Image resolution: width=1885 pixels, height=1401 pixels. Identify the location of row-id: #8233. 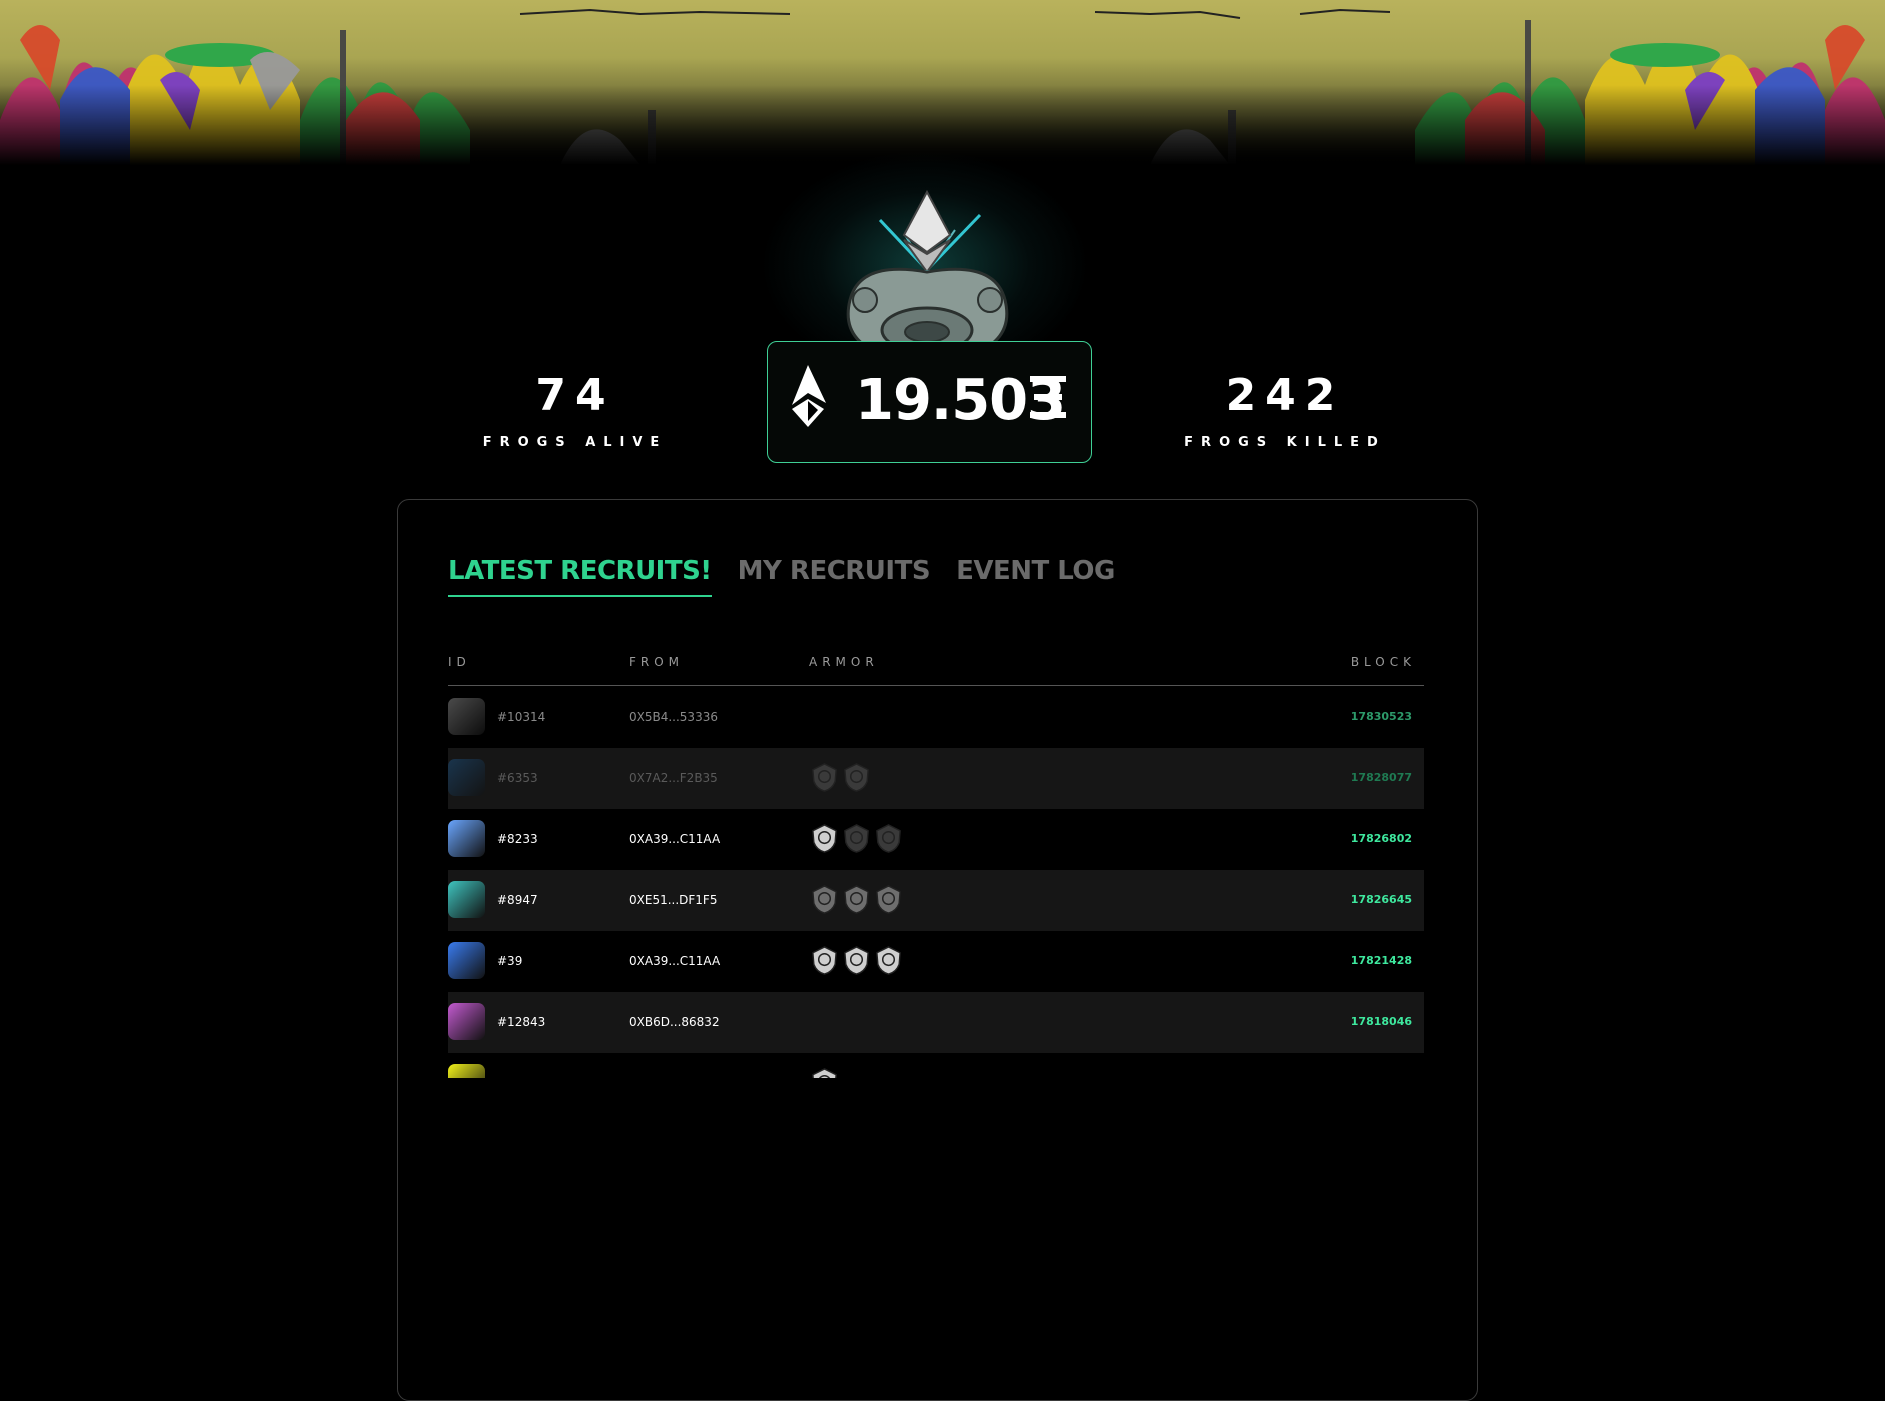
(517, 839).